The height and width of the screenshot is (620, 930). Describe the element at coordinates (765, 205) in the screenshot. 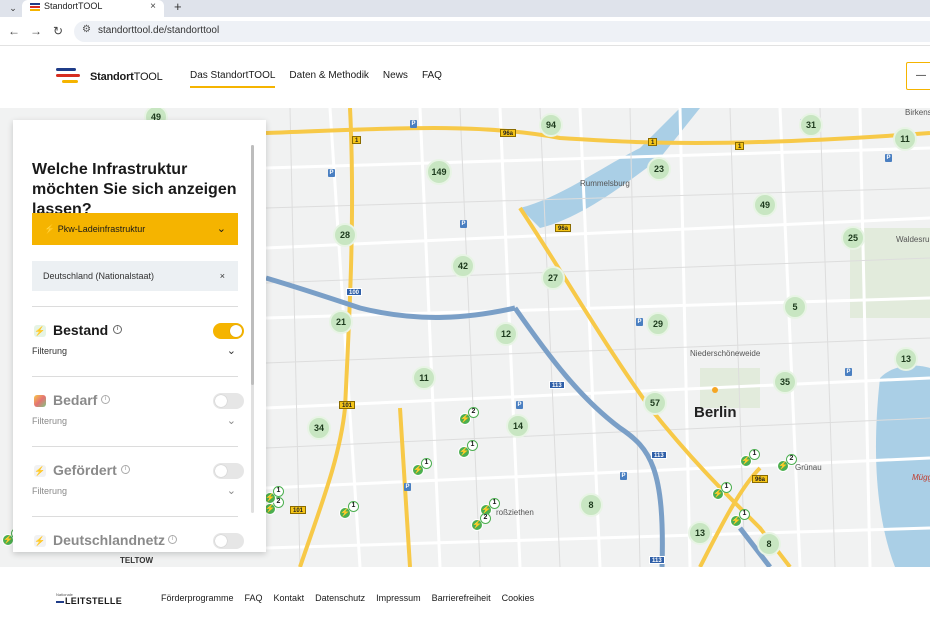

I see `station-cluster: 49` at that location.